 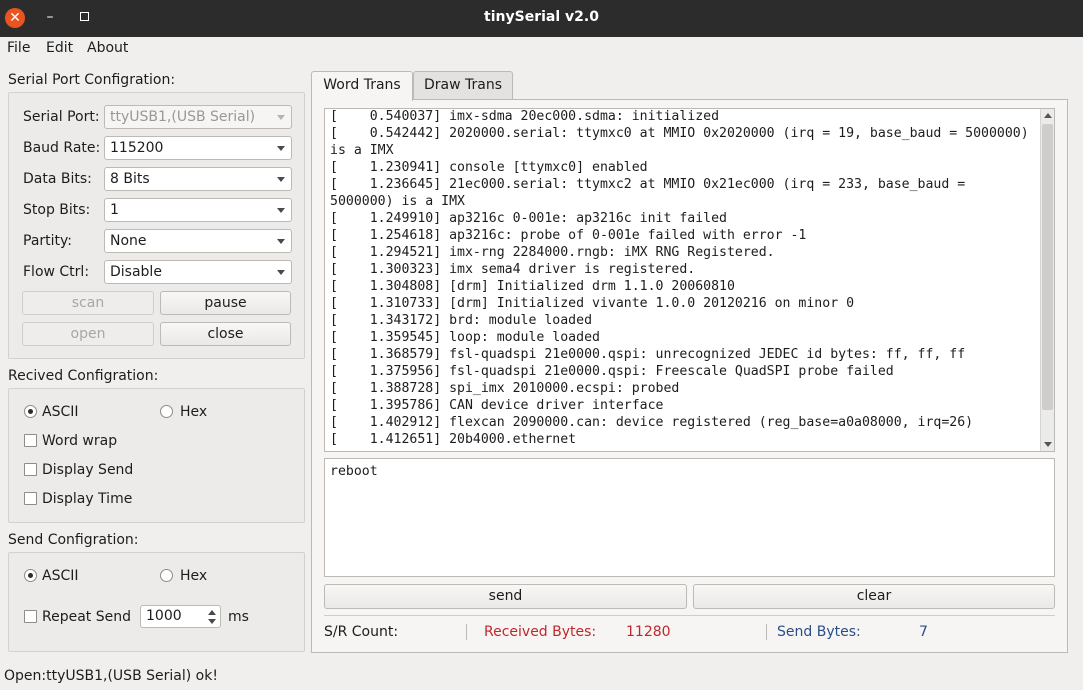 What do you see at coordinates (819, 632) in the screenshot?
I see `send-bytes-label: Send Bytes:` at bounding box center [819, 632].